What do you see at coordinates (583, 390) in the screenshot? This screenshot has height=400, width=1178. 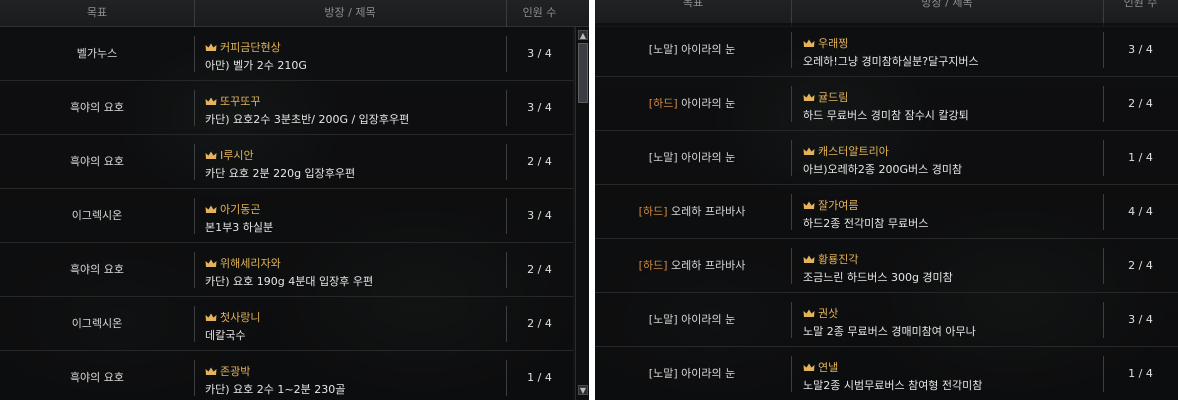 I see `arrow-down-icon: ▼` at bounding box center [583, 390].